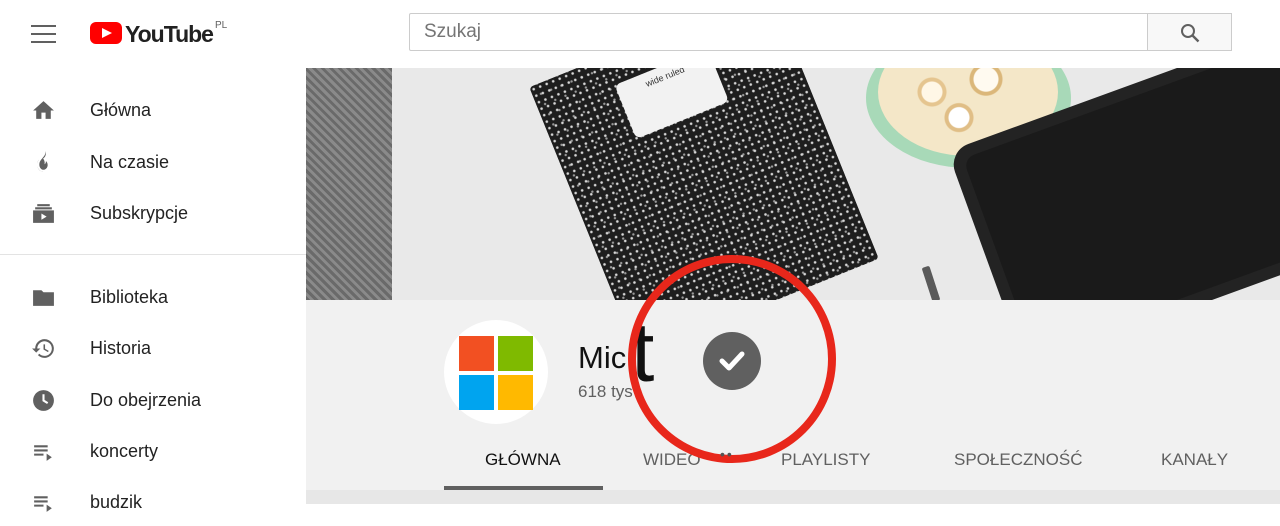 The image size is (1280, 526). Describe the element at coordinates (121, 348) in the screenshot. I see `sidebar-item-label: Historia` at that location.